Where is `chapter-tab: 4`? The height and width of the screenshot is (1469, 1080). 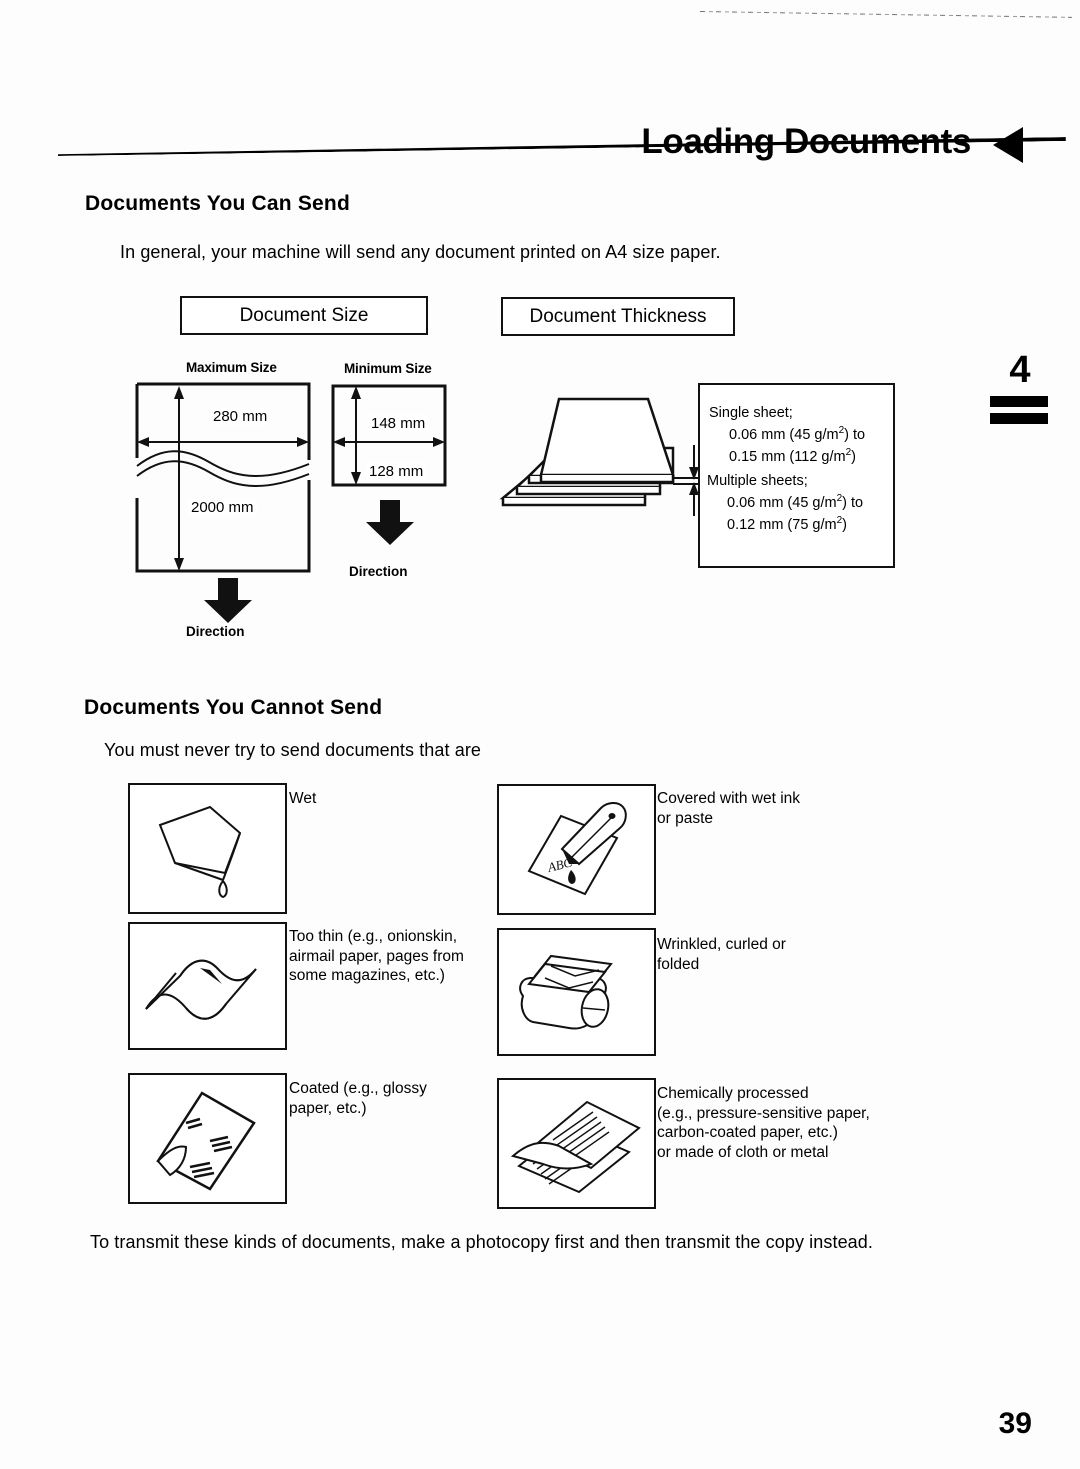
chapter-tab: 4 is located at coordinates (1020, 387).